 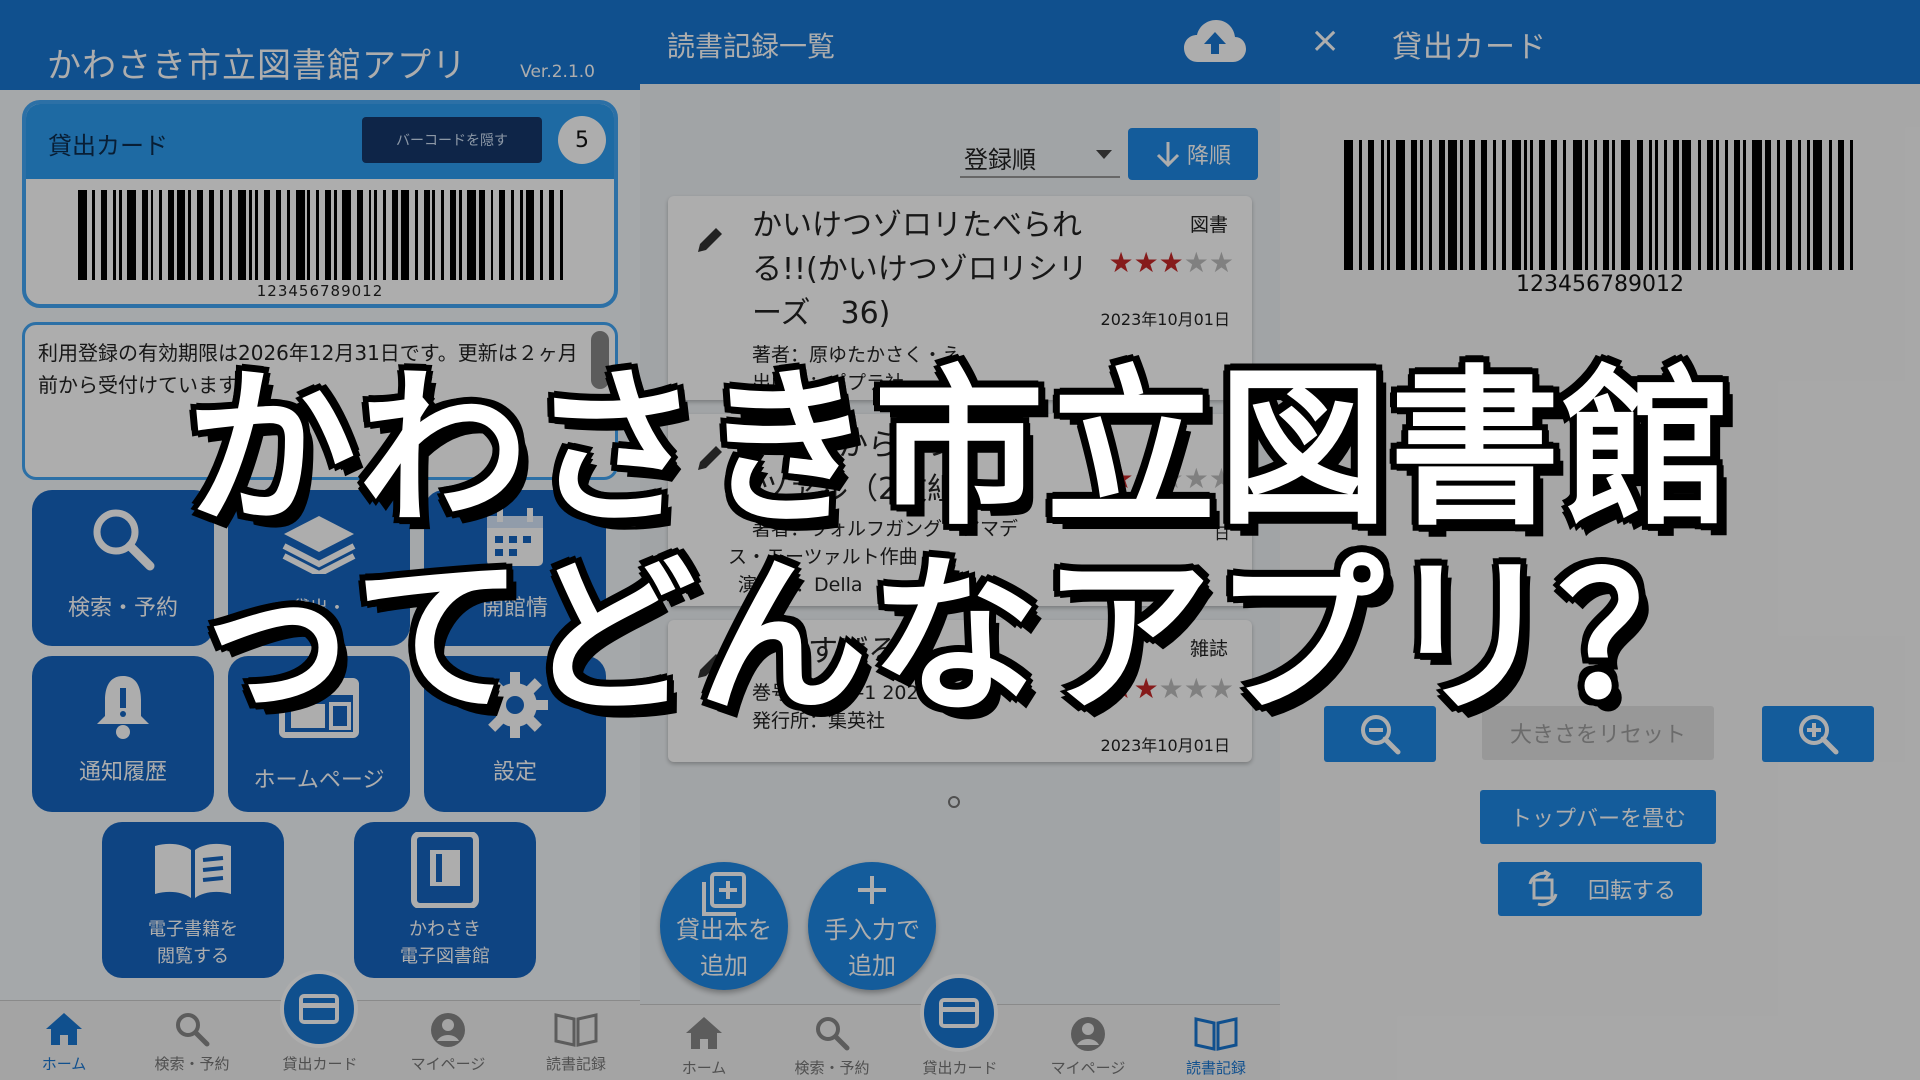 What do you see at coordinates (960, 638) in the screenshot?
I see `headline-line2: ってどんなアプリ？` at bounding box center [960, 638].